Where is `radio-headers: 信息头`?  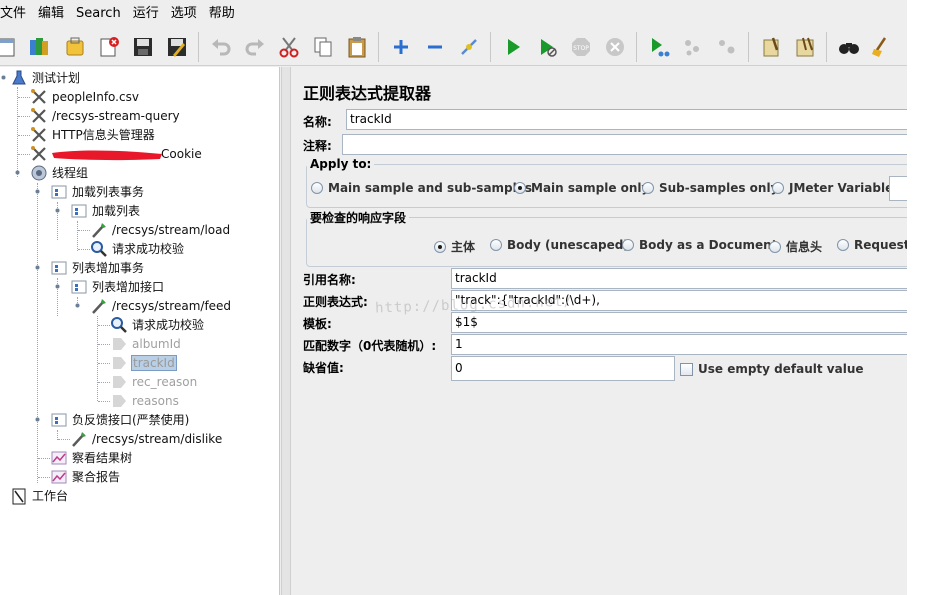 radio-headers: 信息头 is located at coordinates (795, 246).